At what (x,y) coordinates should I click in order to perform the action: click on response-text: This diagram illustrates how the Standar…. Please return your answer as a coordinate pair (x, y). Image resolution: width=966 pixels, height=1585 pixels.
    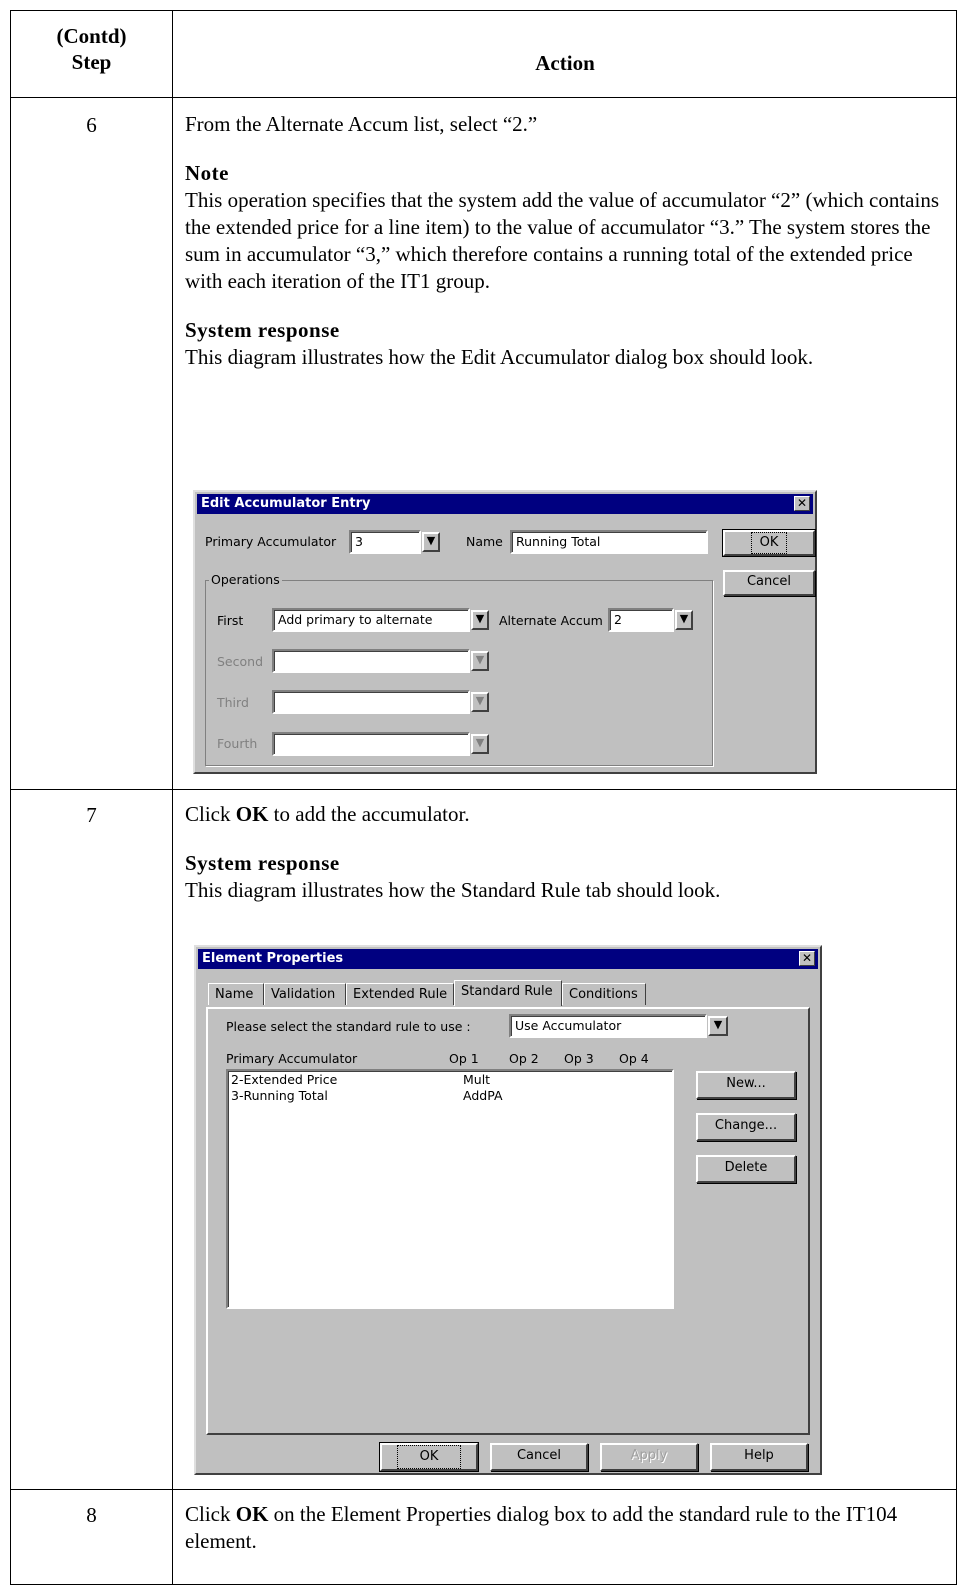
    Looking at the image, I should click on (453, 890).